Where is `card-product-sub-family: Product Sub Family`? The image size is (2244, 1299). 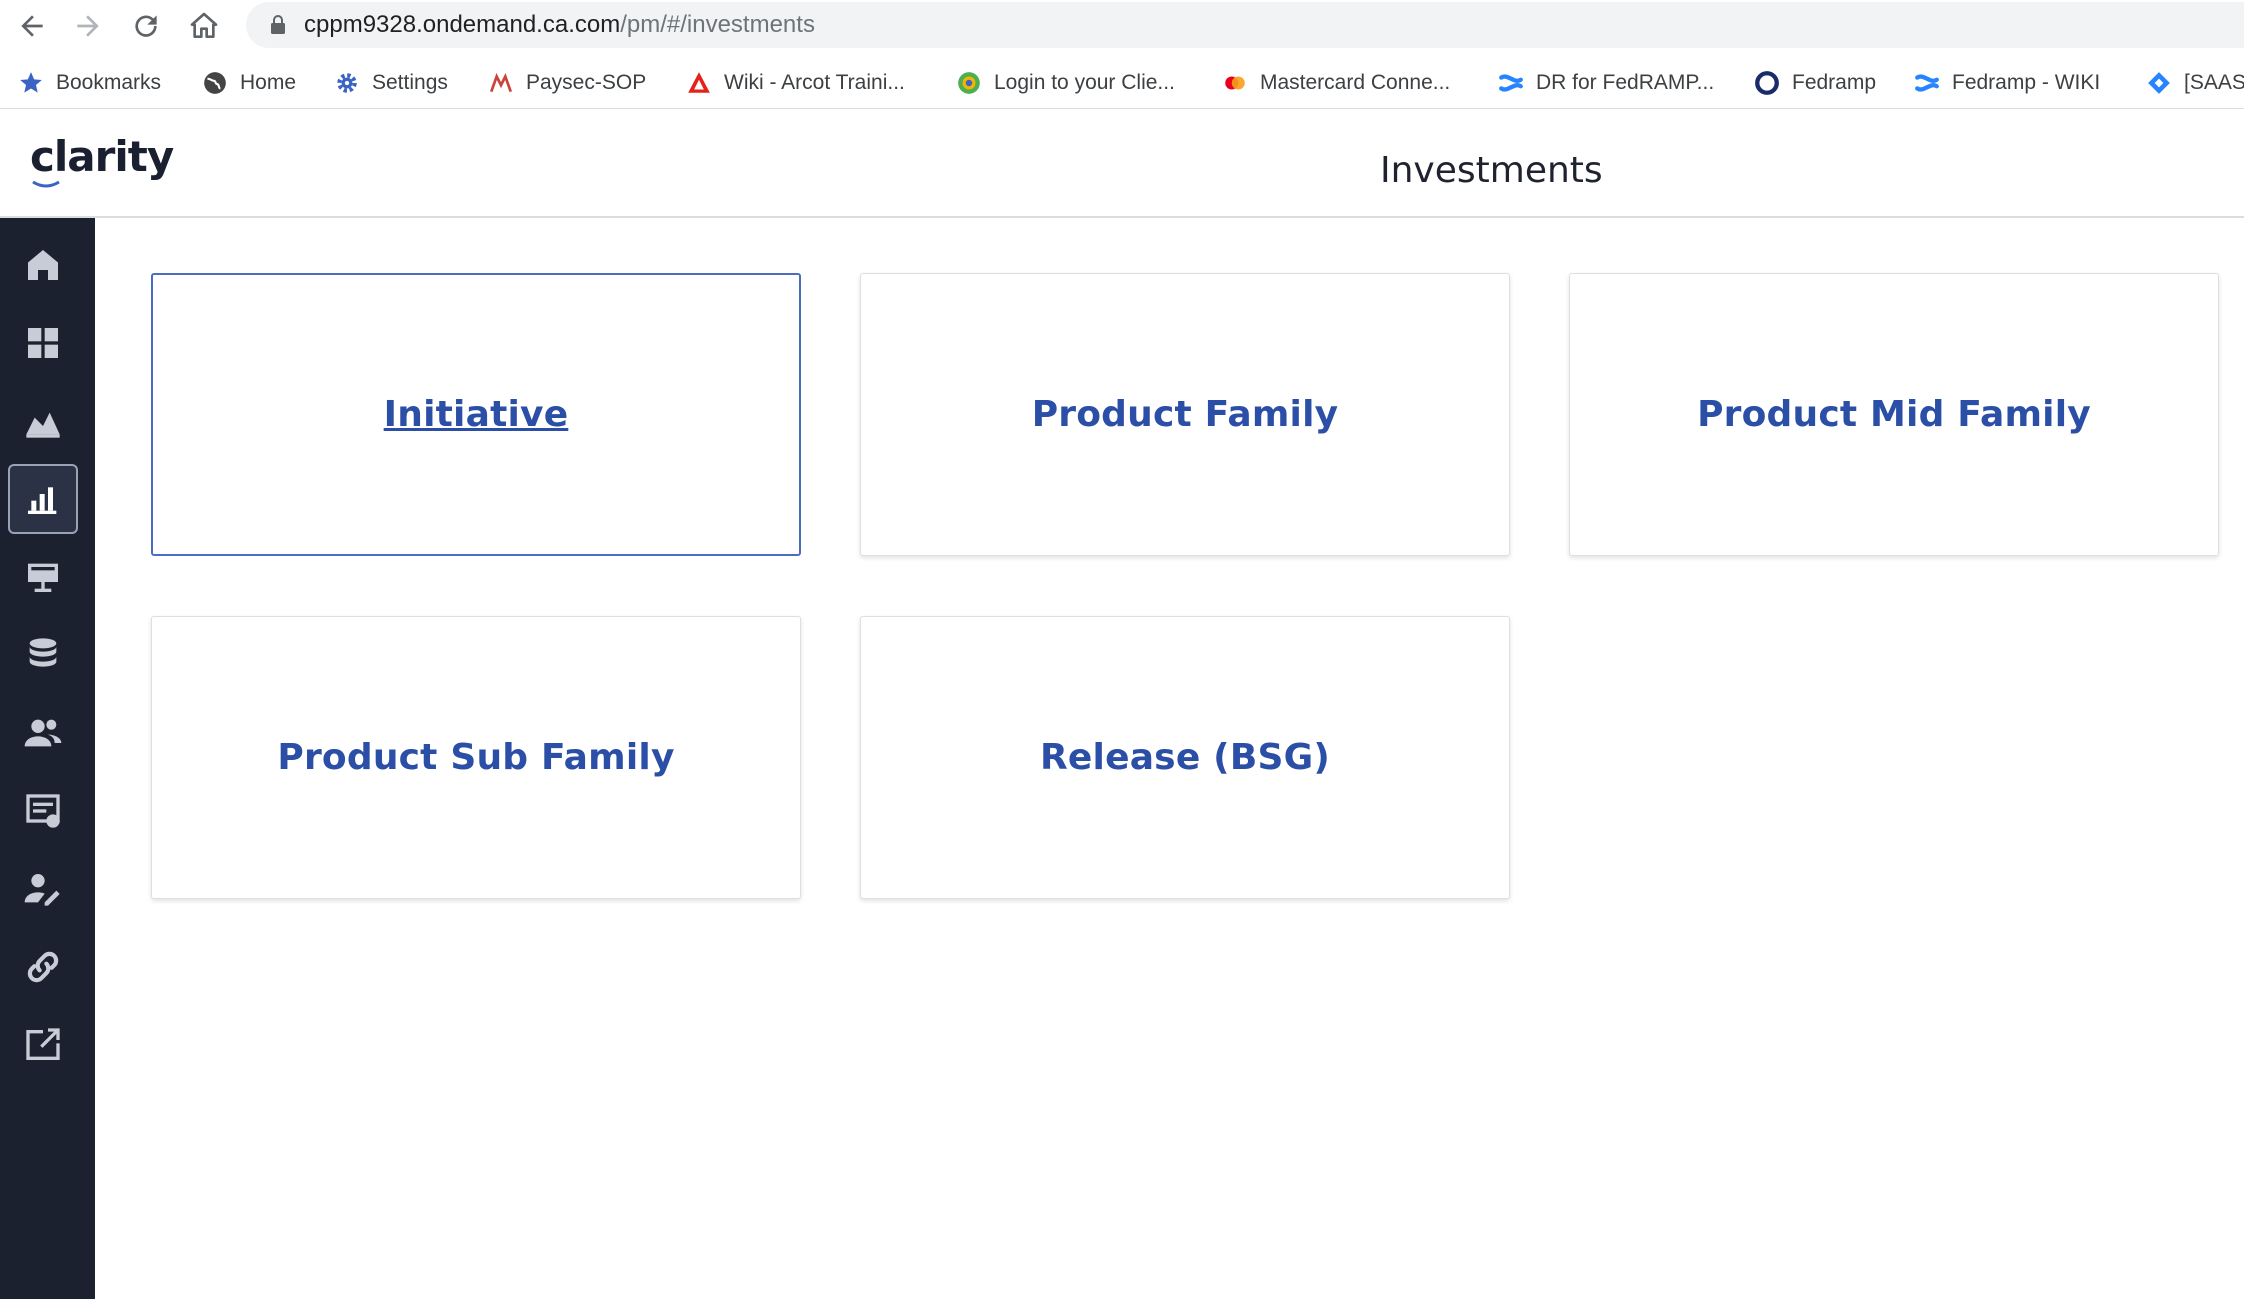 card-product-sub-family: Product Sub Family is located at coordinates (476, 757).